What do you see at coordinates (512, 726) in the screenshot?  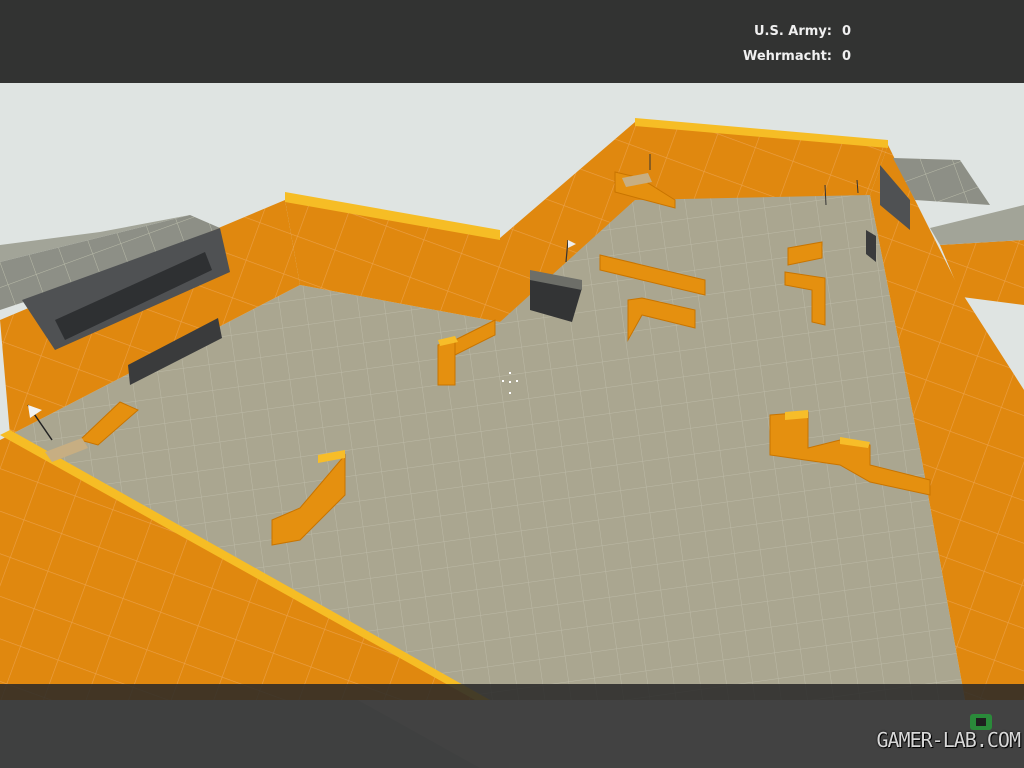 I see `hud-bottom-bar` at bounding box center [512, 726].